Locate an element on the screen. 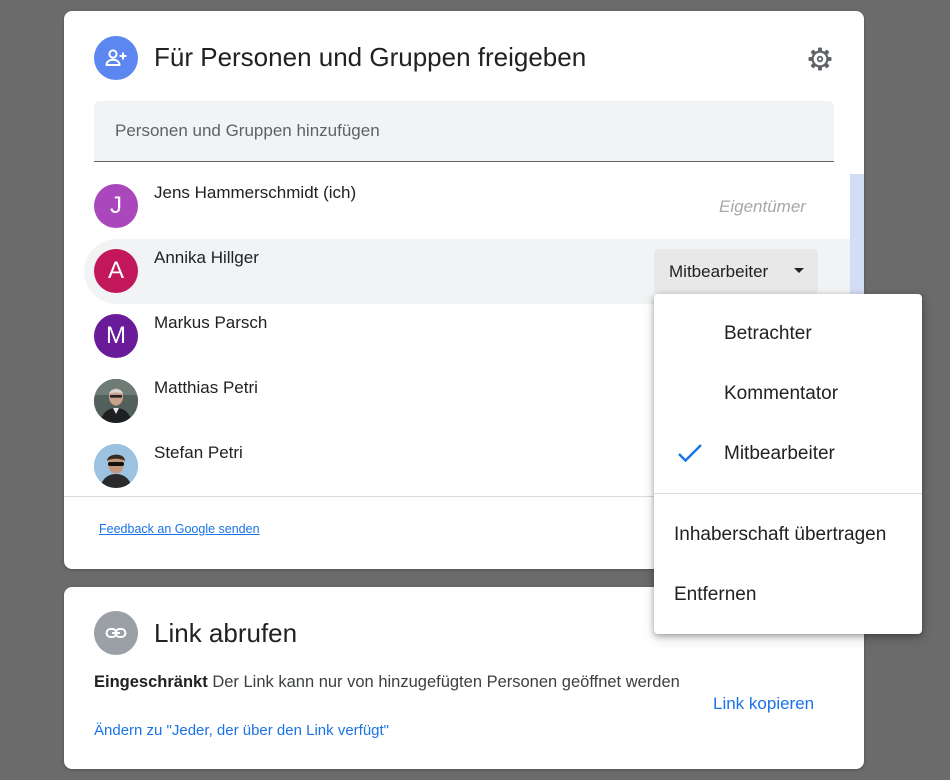  owner-role-label: Eigentümer is located at coordinates (762, 206).